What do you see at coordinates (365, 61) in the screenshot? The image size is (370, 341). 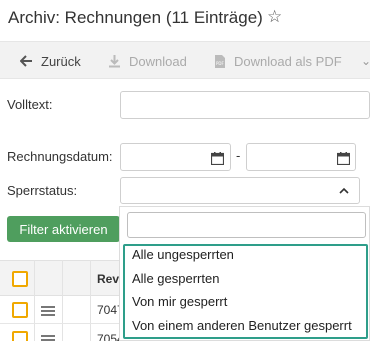 I see `chevron-down-icon: ⌄` at bounding box center [365, 61].